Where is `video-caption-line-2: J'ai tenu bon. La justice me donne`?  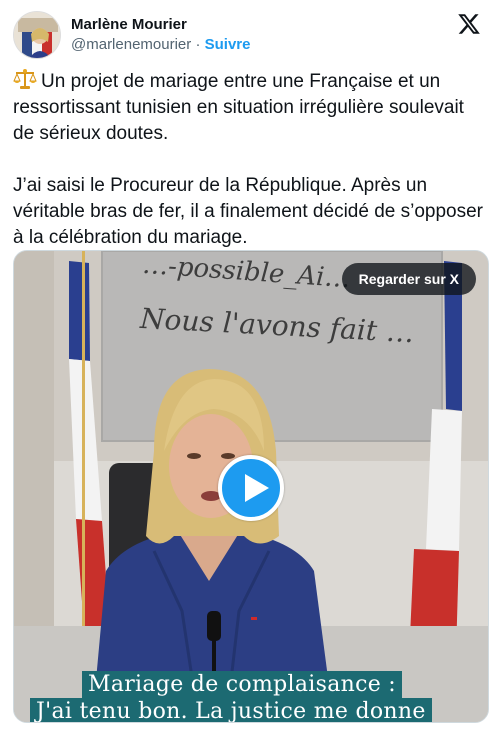
video-caption-line-2: J'ai tenu bon. La justice me donne is located at coordinates (231, 710).